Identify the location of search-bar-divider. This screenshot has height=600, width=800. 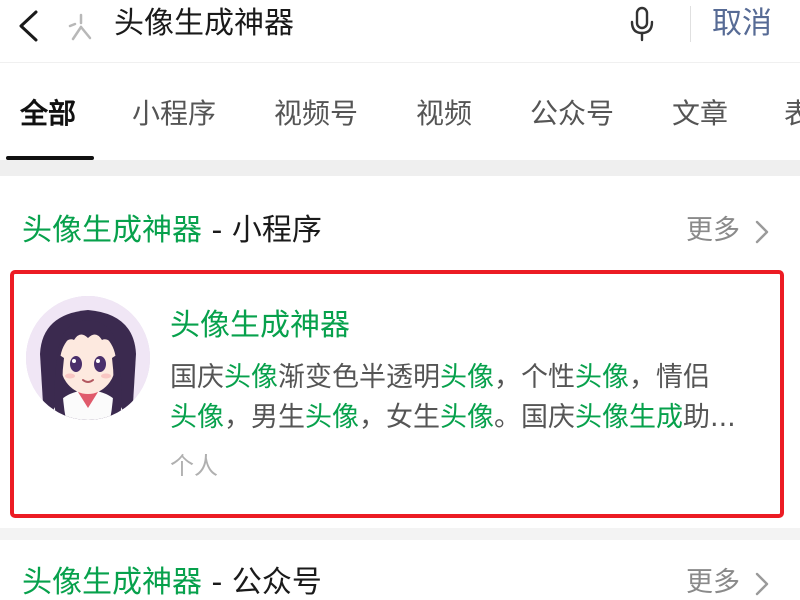
(690, 24).